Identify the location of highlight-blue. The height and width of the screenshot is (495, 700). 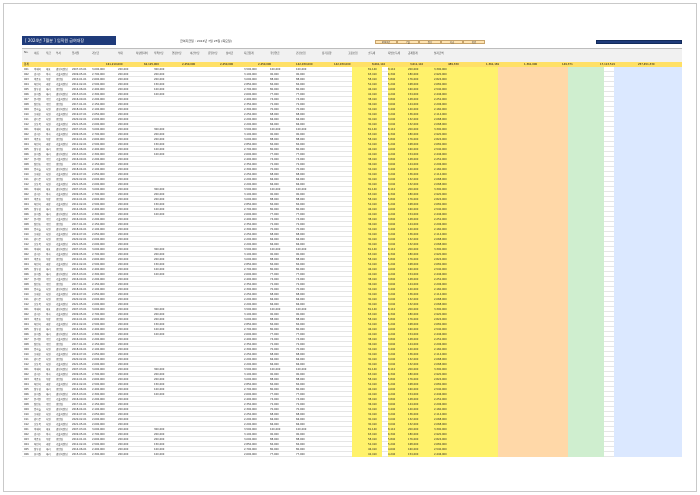
(648, 454).